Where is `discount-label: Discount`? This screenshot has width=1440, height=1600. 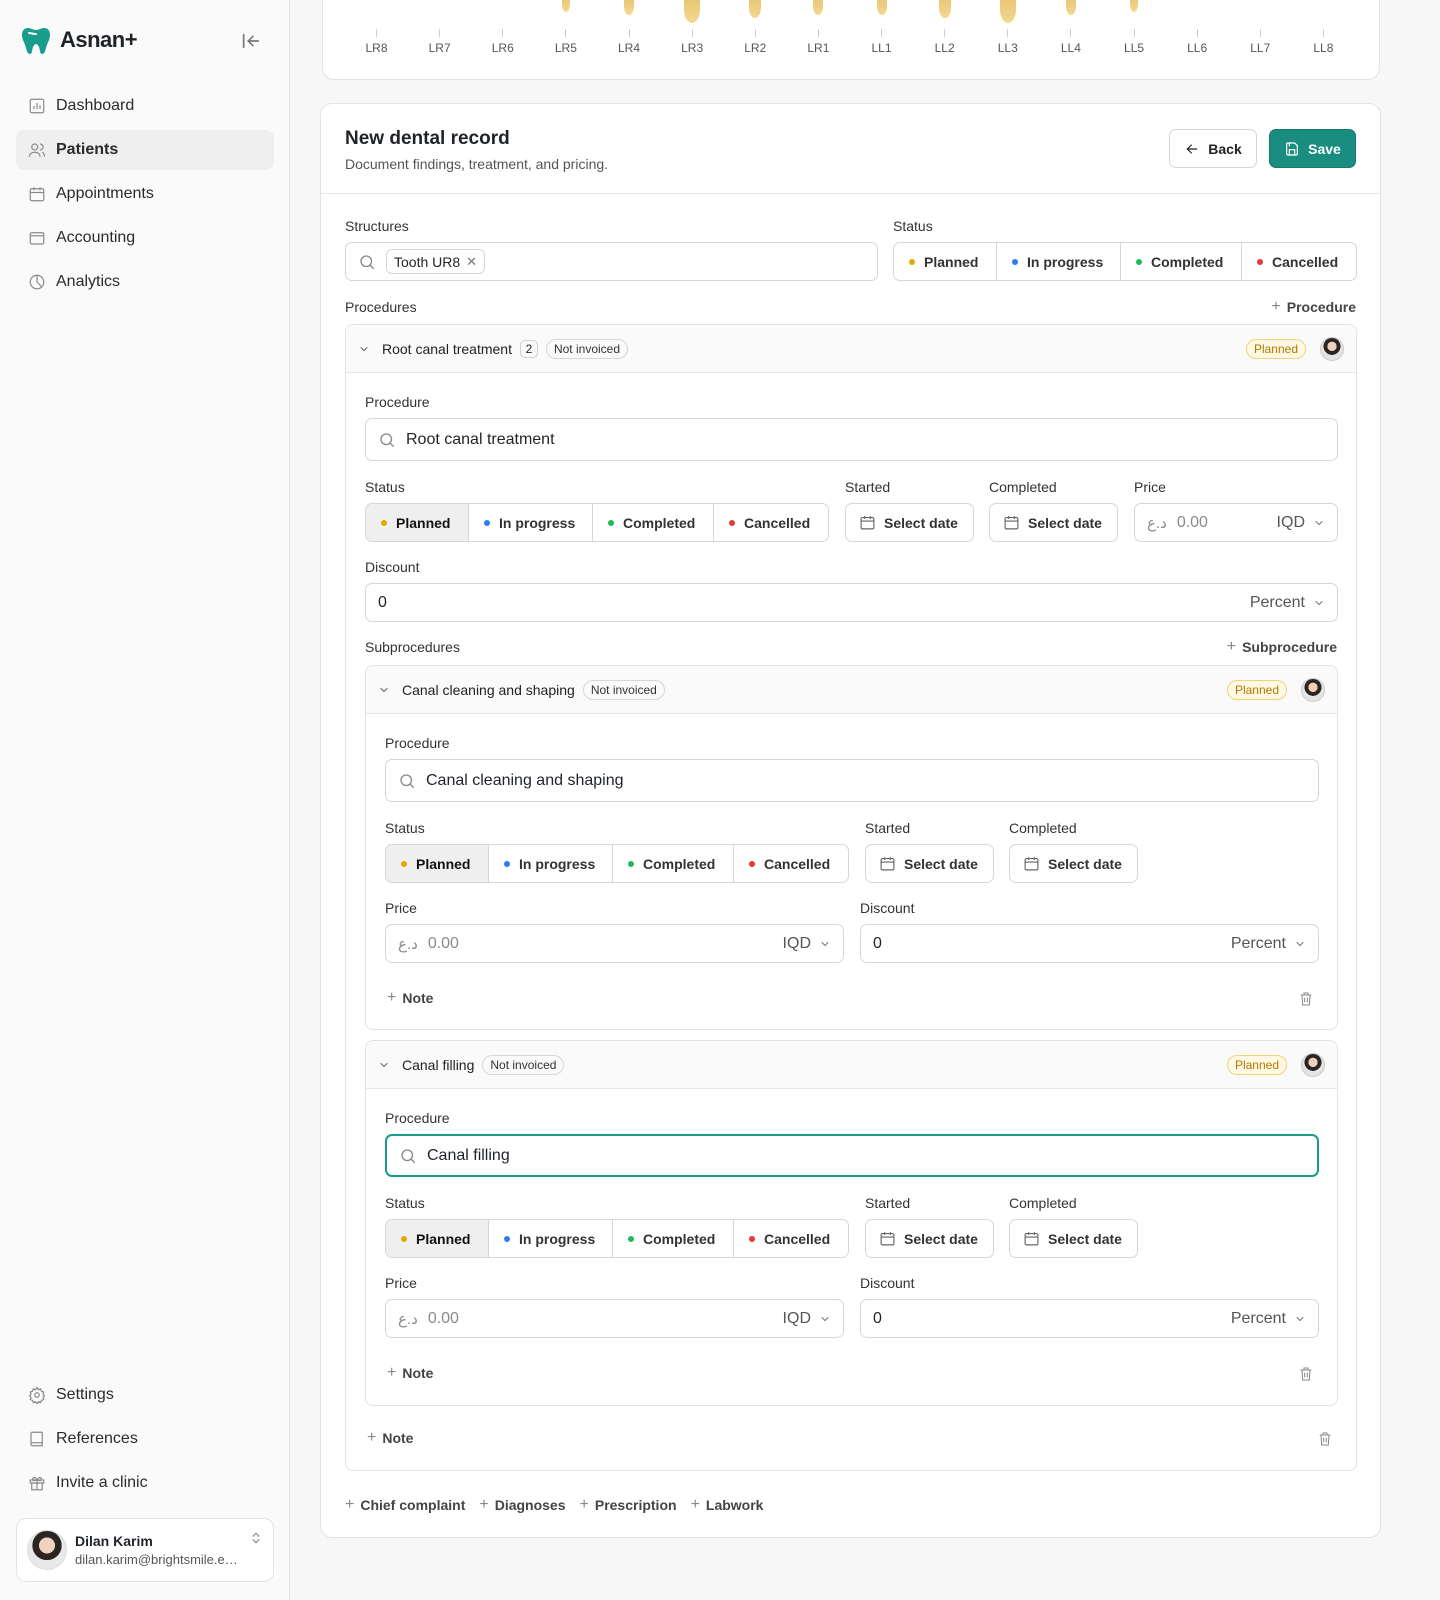 discount-label: Discount is located at coordinates (392, 567).